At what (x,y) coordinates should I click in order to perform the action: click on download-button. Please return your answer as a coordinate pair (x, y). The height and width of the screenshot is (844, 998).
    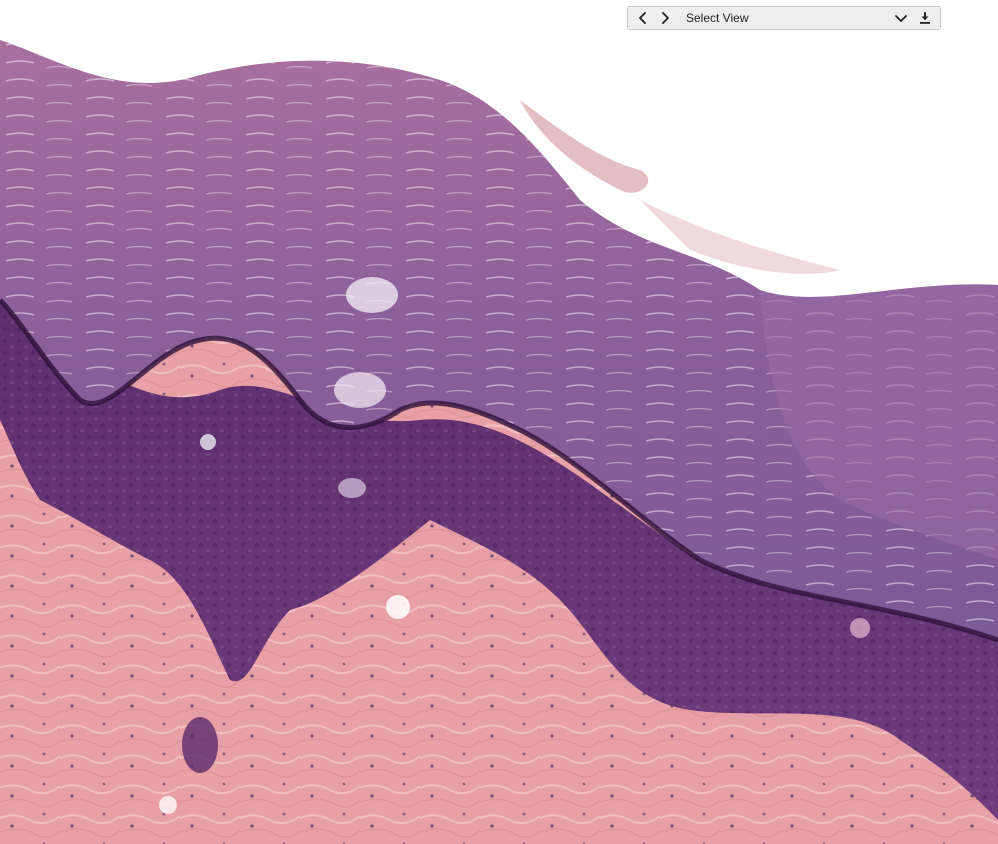
    Looking at the image, I should click on (925, 18).